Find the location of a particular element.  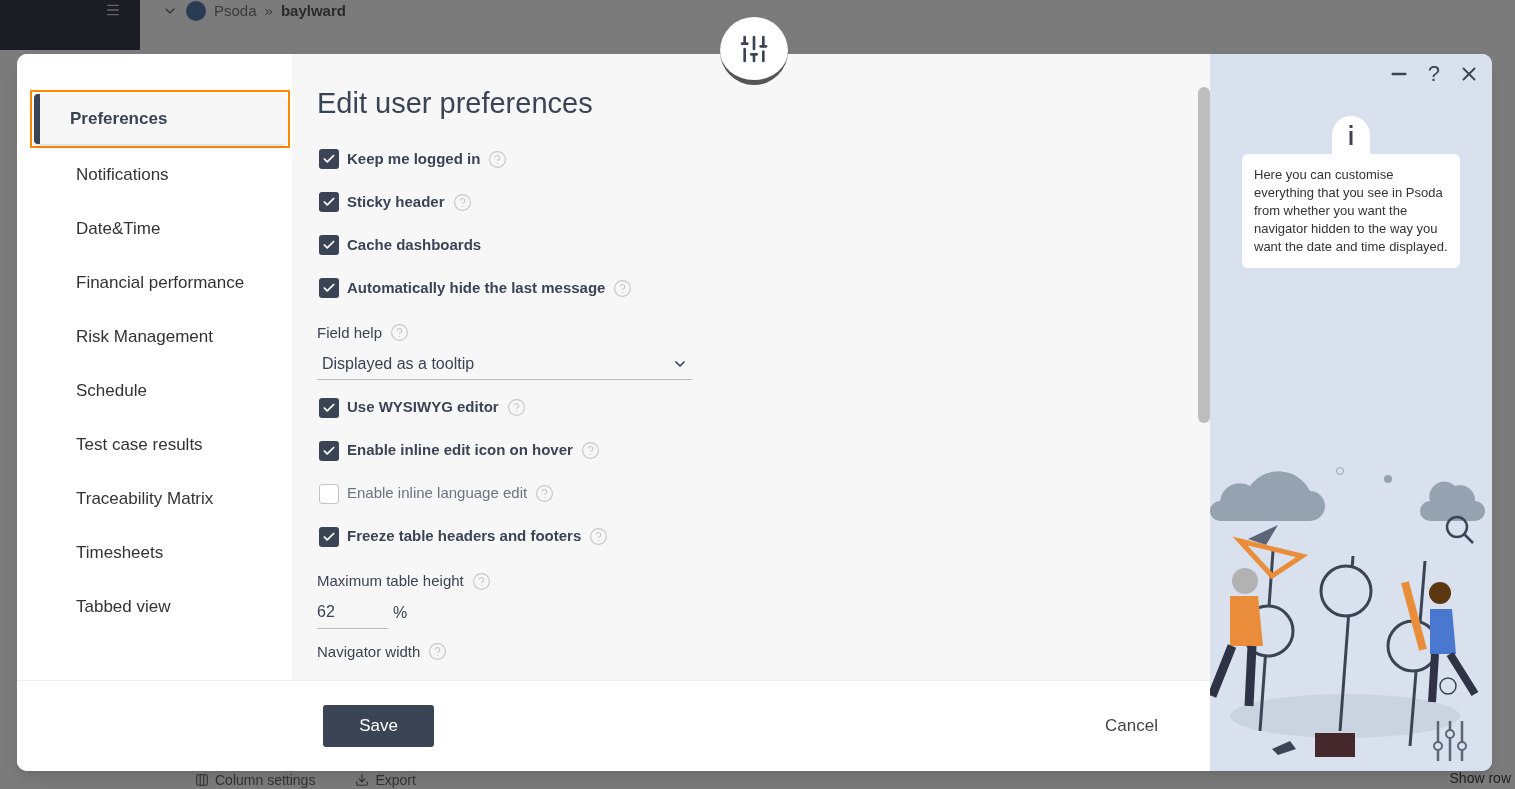

download-icon is located at coordinates (362, 780).